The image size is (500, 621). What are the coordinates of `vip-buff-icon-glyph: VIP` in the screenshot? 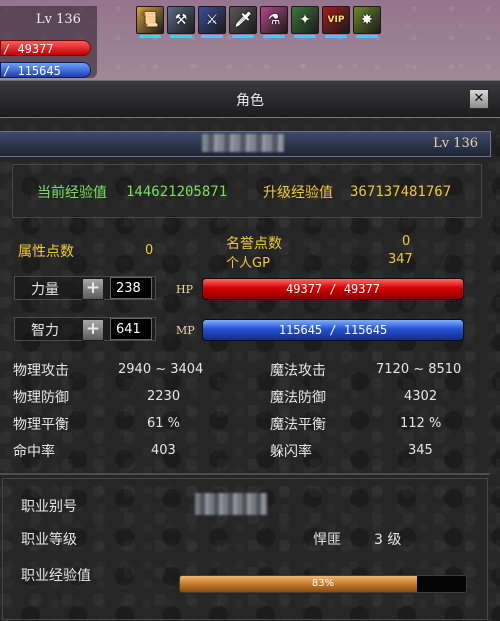 It's located at (336, 20).